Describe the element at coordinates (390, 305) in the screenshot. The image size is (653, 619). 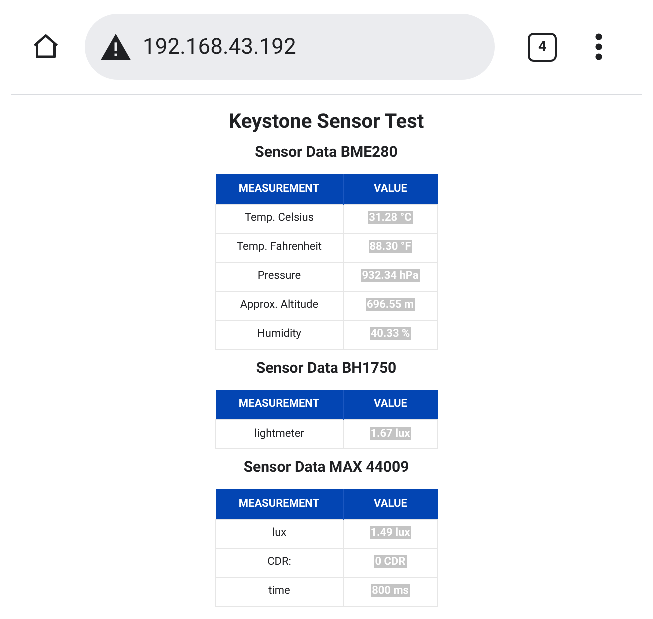
I see `value-text: 696.55 m` at that location.